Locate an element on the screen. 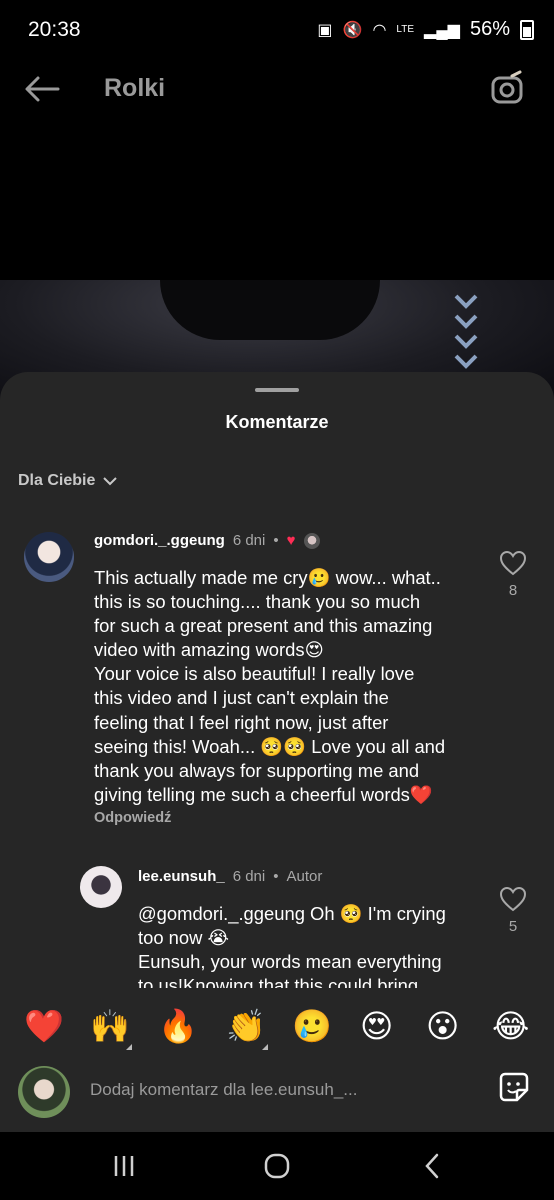 This screenshot has height=1200, width=554. video-figure is located at coordinates (270, 310).